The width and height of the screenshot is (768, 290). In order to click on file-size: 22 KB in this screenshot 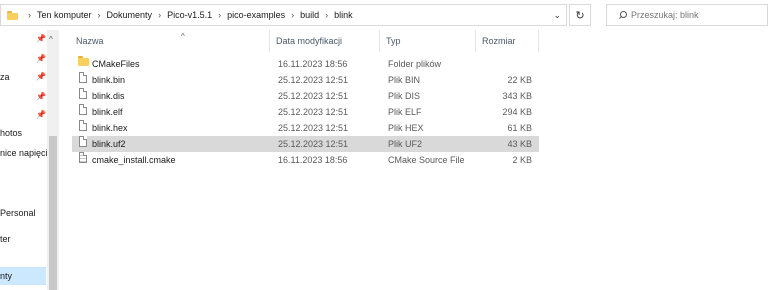, I will do `click(519, 80)`.